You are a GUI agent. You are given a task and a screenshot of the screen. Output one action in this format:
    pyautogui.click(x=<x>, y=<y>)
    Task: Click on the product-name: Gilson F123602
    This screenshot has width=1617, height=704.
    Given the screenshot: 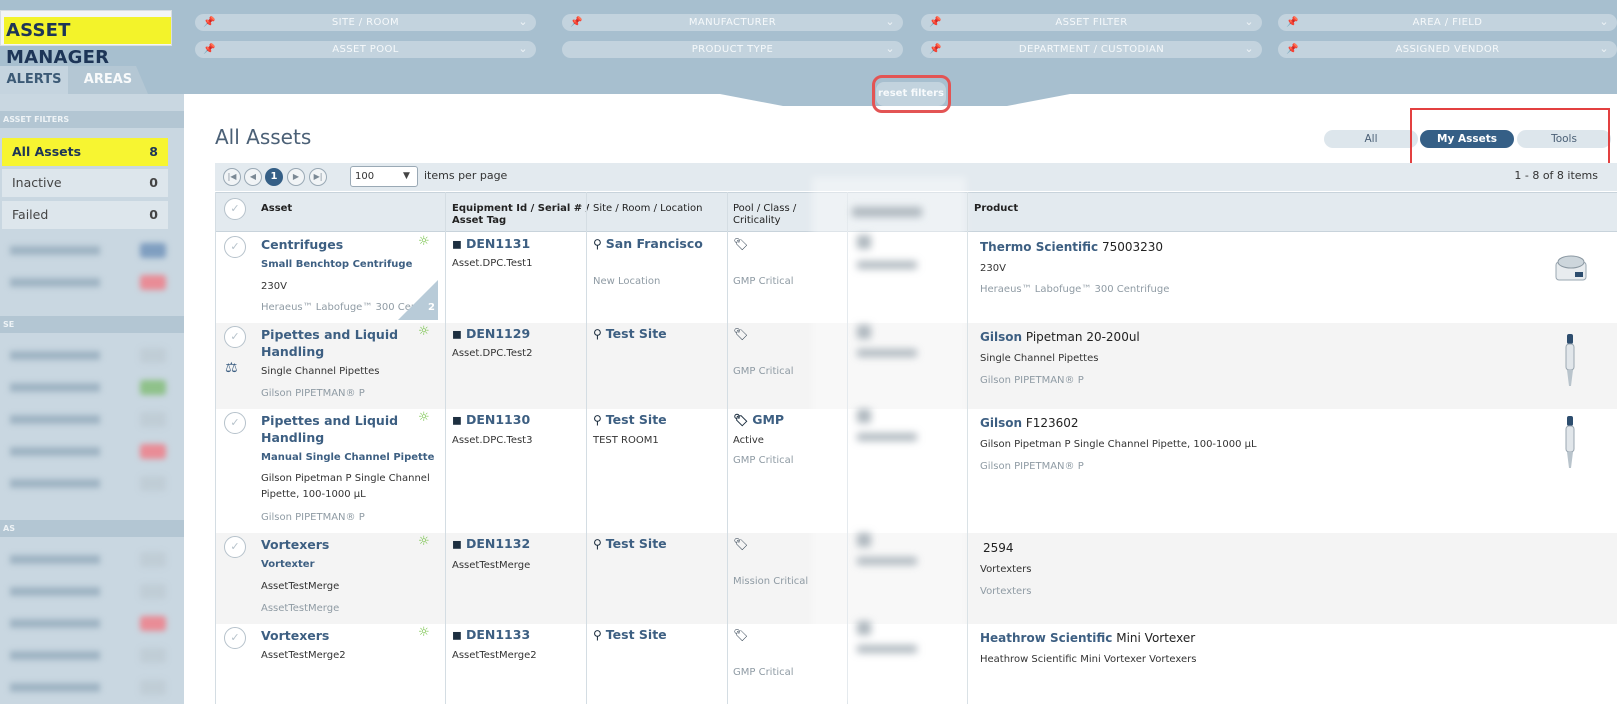 What is the action you would take?
    pyautogui.click(x=1029, y=423)
    